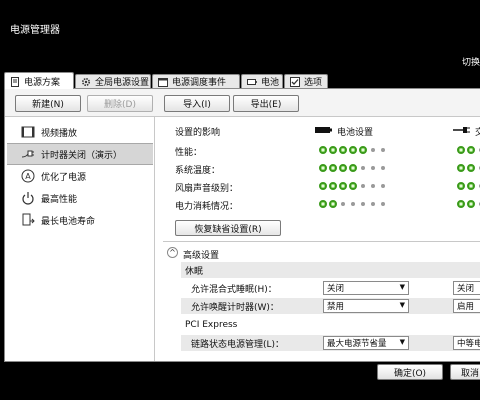 The image size is (480, 400). Describe the element at coordinates (336, 307) in the screenshot. I see `select-value: 禁用` at that location.